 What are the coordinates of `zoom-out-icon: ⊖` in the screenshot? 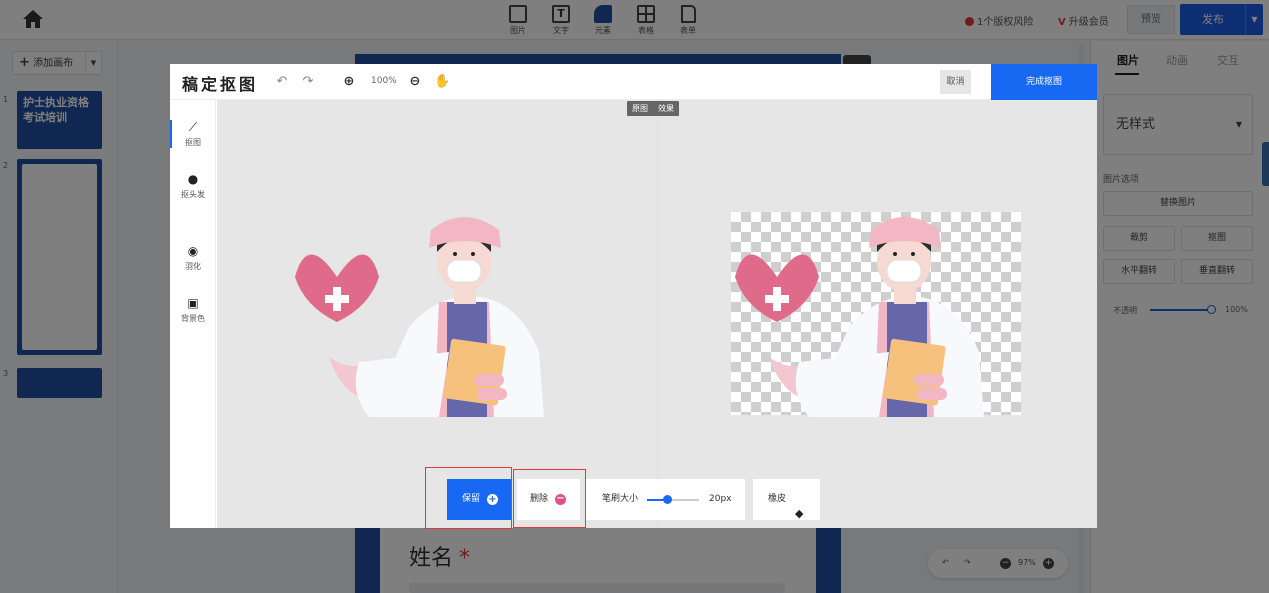 It's located at (415, 82).